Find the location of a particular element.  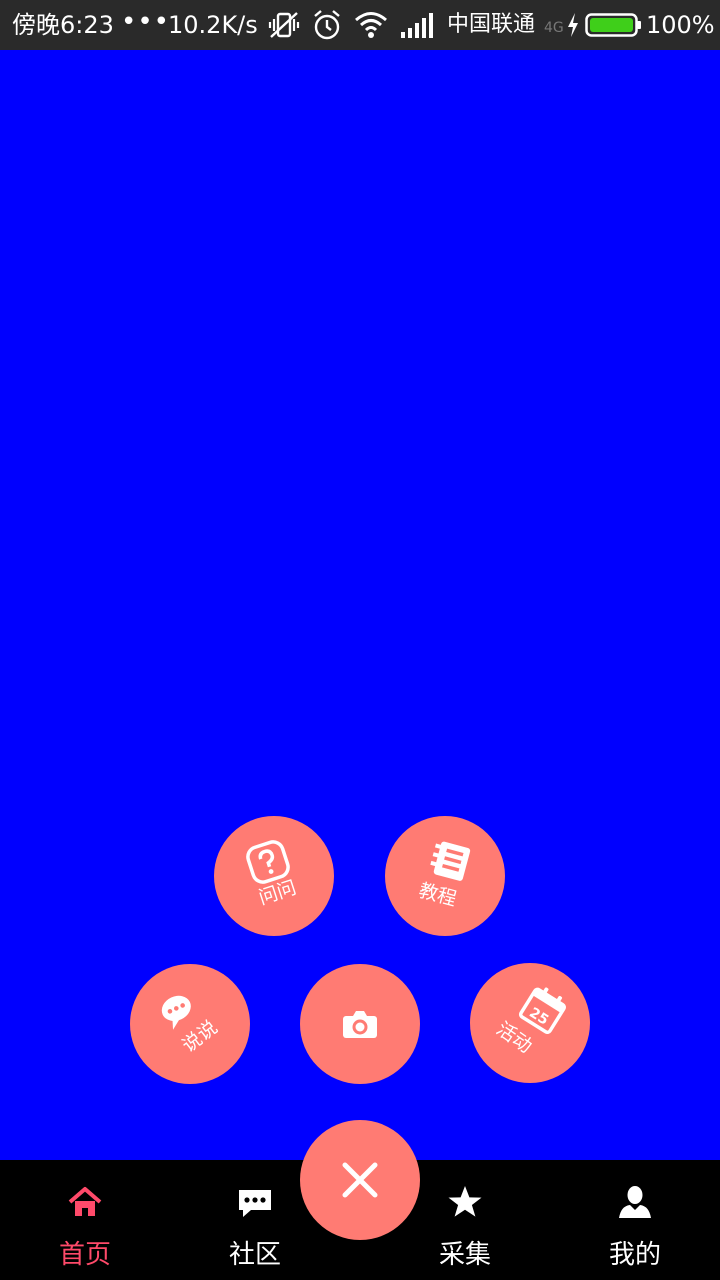

battery-icon is located at coordinates (614, 25).